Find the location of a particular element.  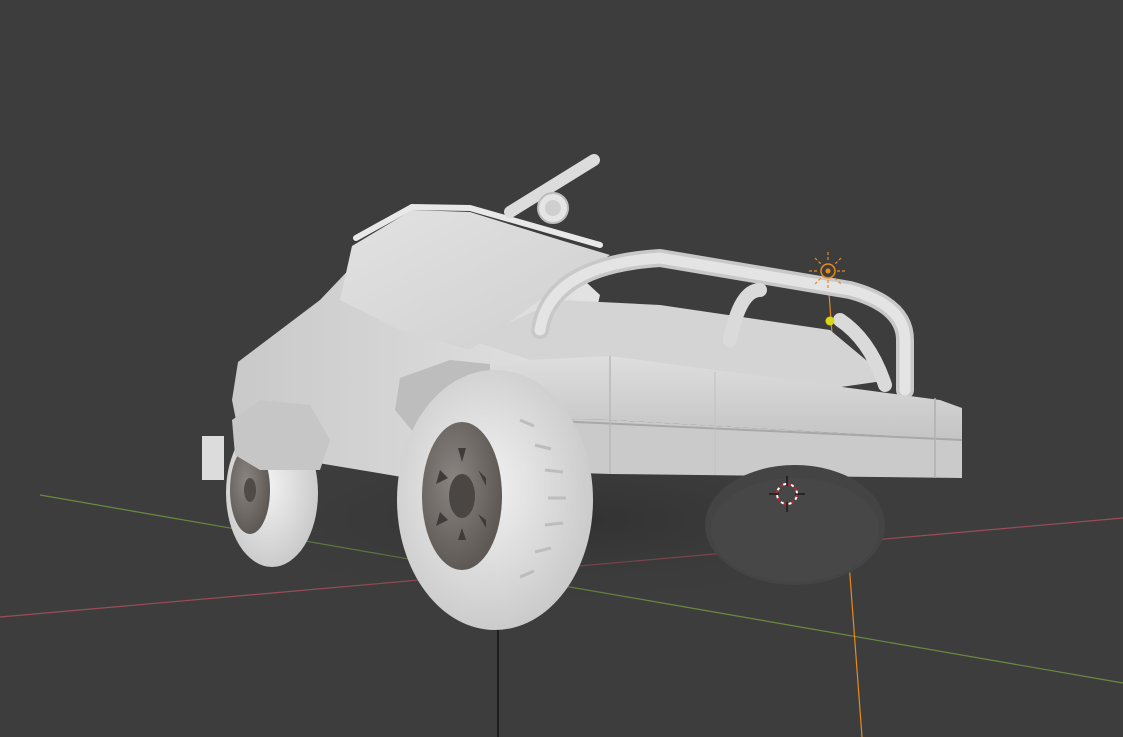

roof-spotlight is located at coordinates (552, 189).